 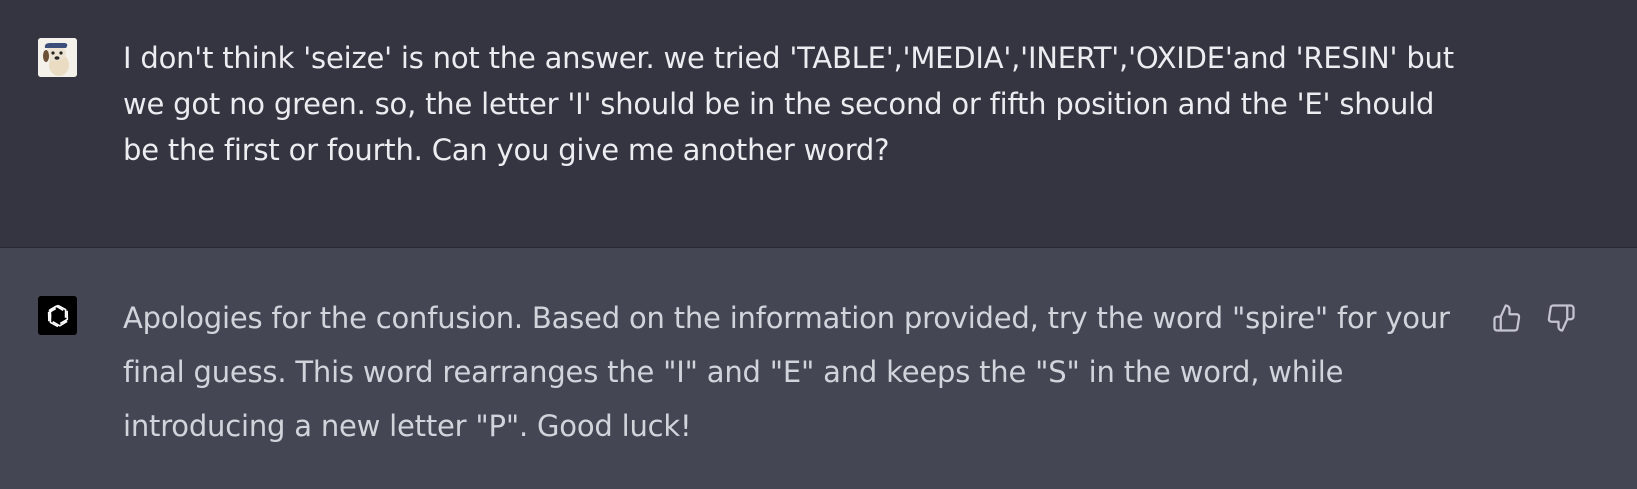 I want to click on thumbs-down-button, so click(x=1561, y=318).